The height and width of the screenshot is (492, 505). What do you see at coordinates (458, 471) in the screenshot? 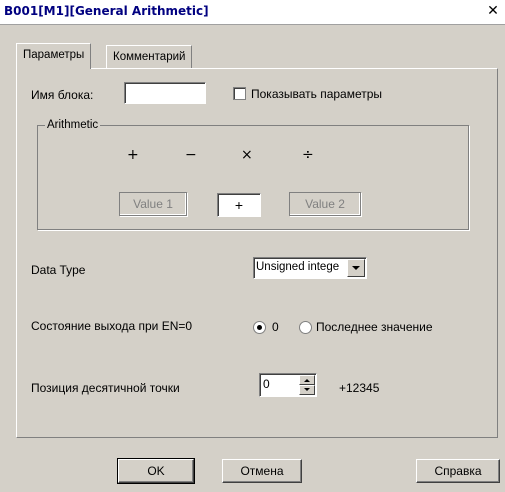
I see `help-button: Справка` at bounding box center [458, 471].